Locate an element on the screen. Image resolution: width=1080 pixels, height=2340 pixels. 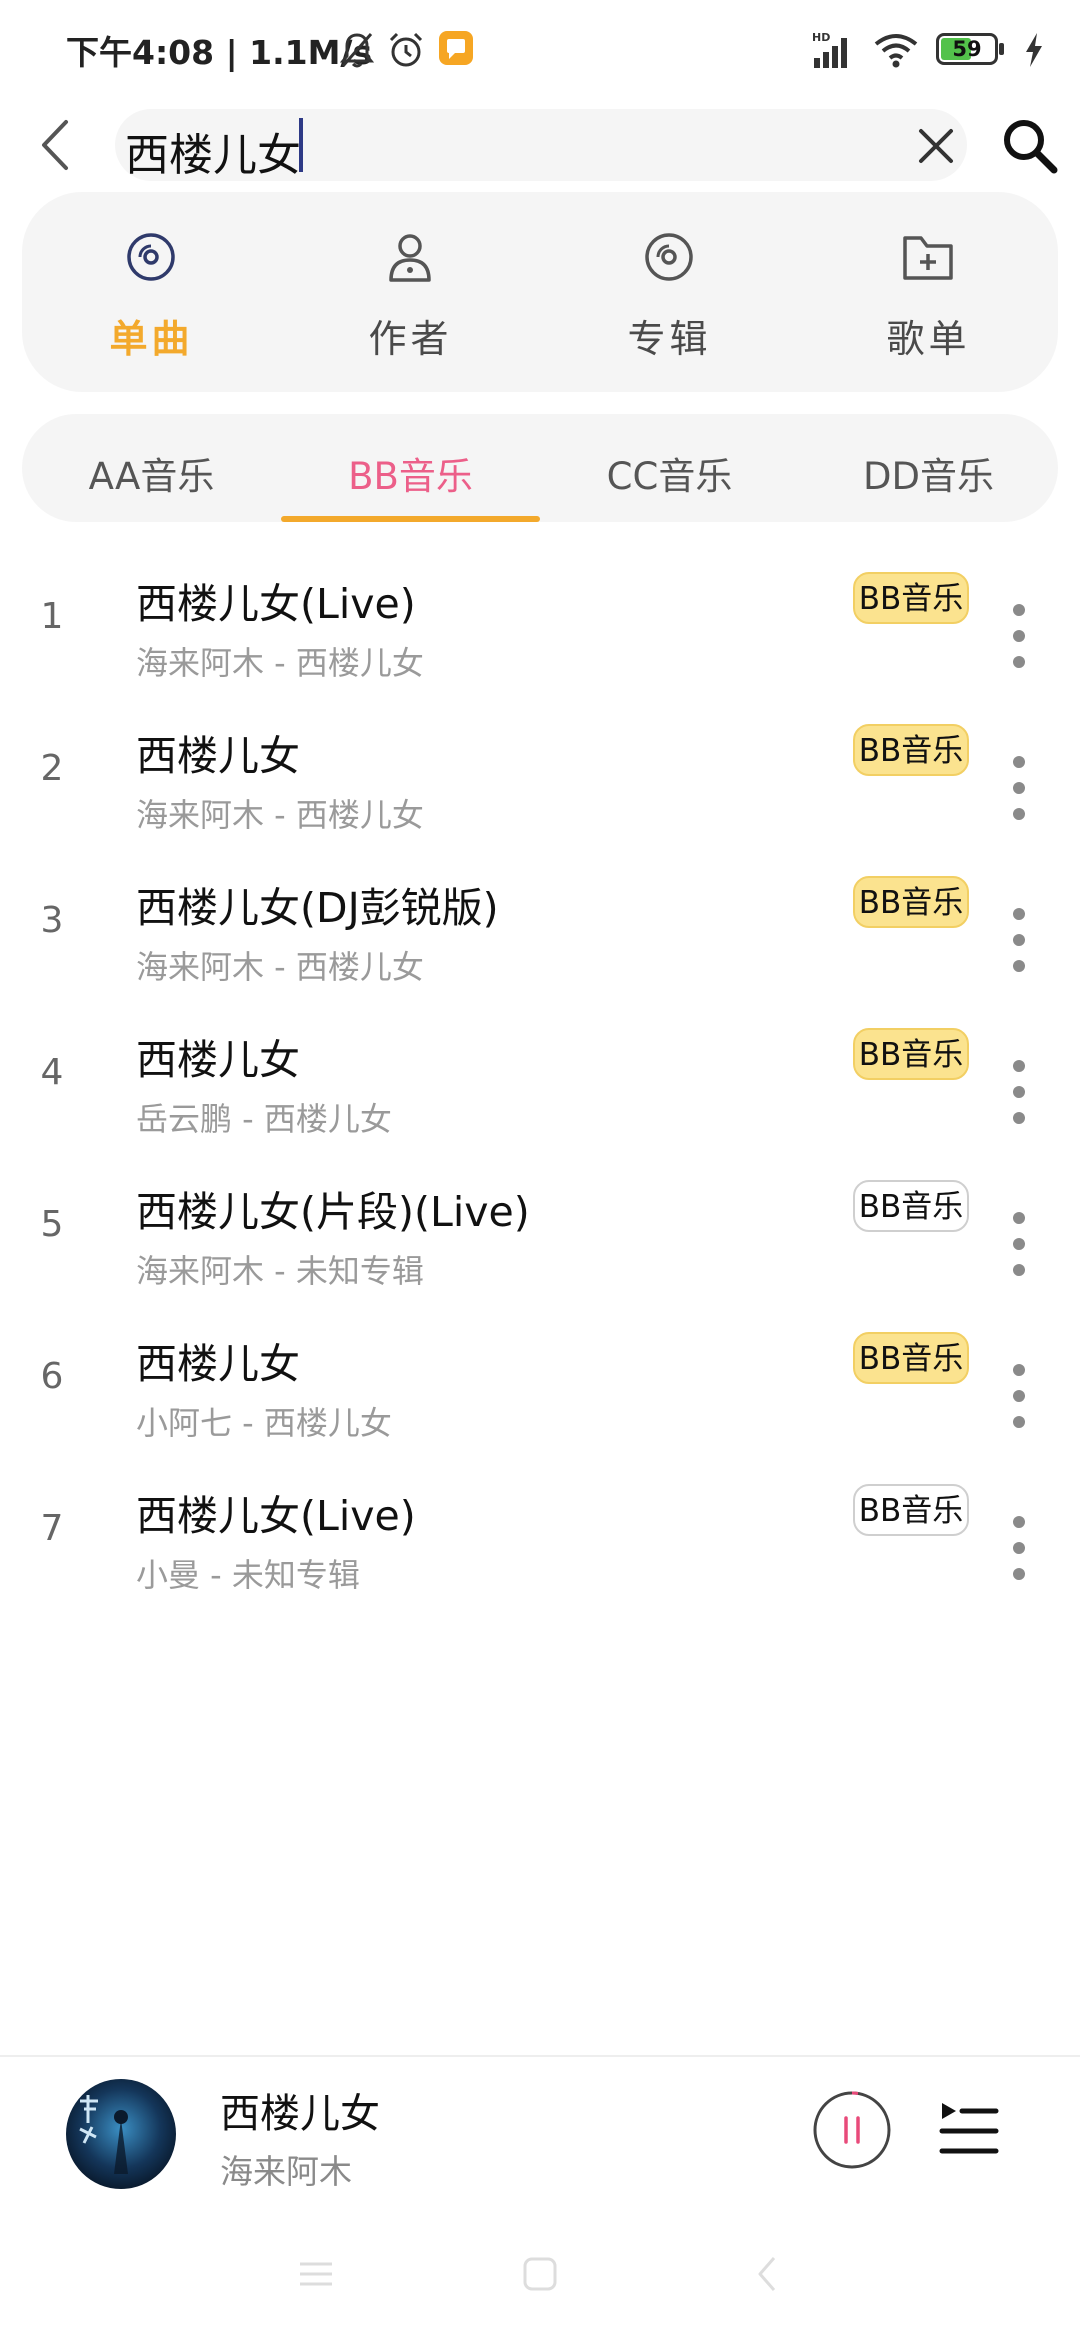
tab-dd-music: DD音乐 is located at coordinates (928, 468).